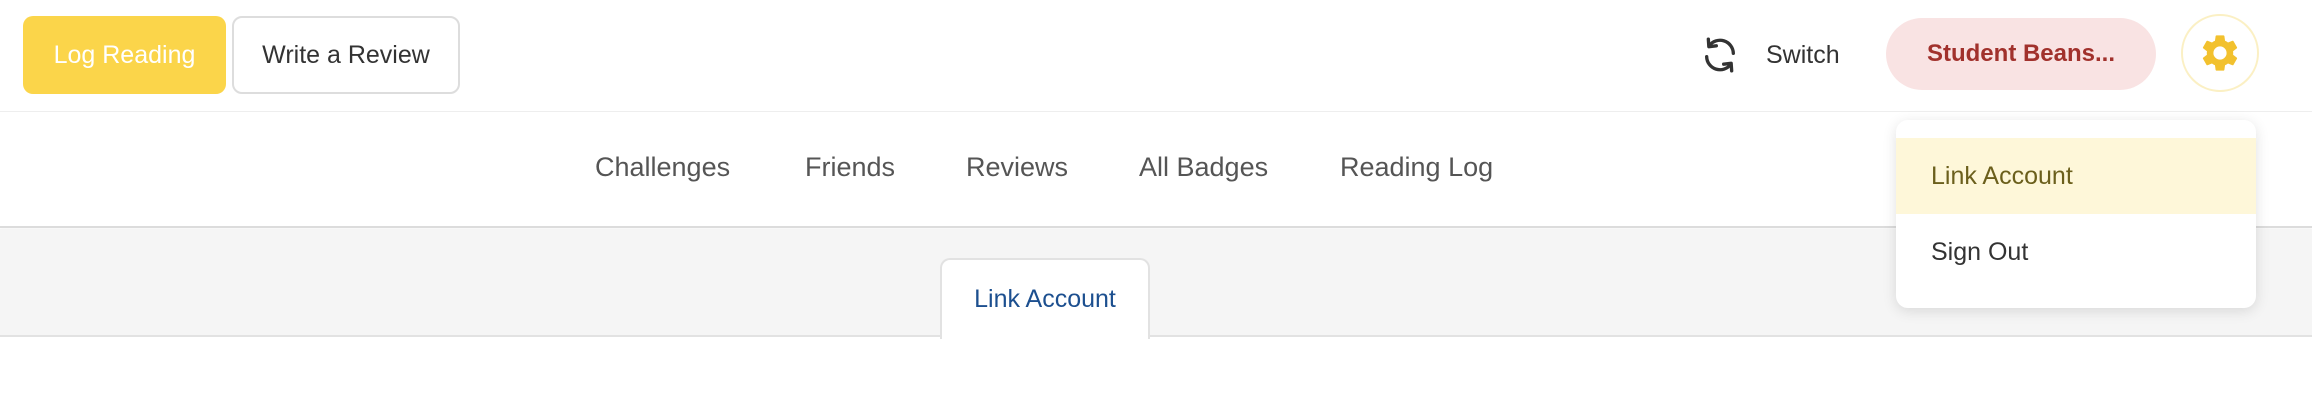  What do you see at coordinates (850, 167) in the screenshot?
I see `nav-item-friends: Friends` at bounding box center [850, 167].